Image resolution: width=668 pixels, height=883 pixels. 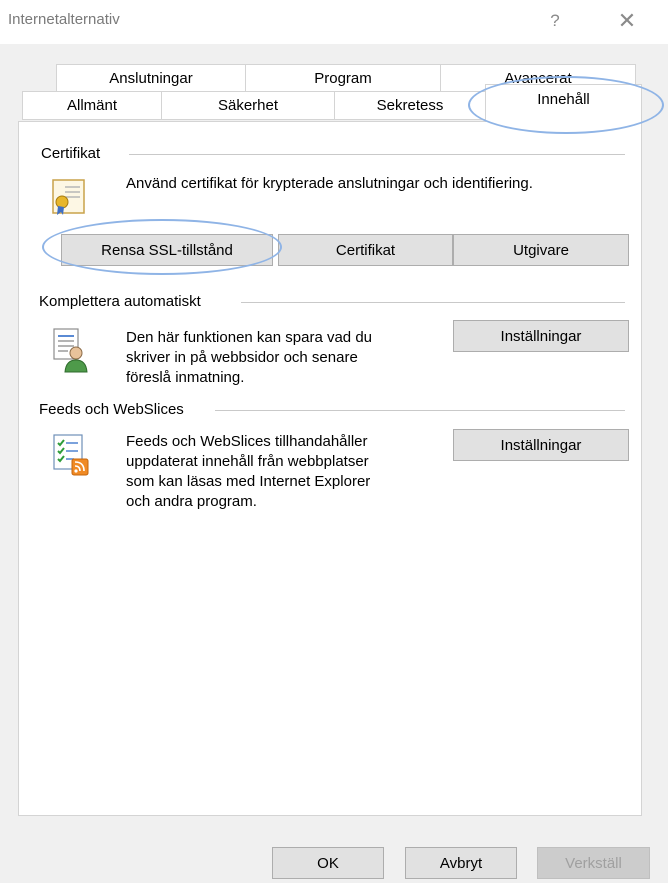 I want to click on window-title: Internetalternativ, so click(x=64, y=19).